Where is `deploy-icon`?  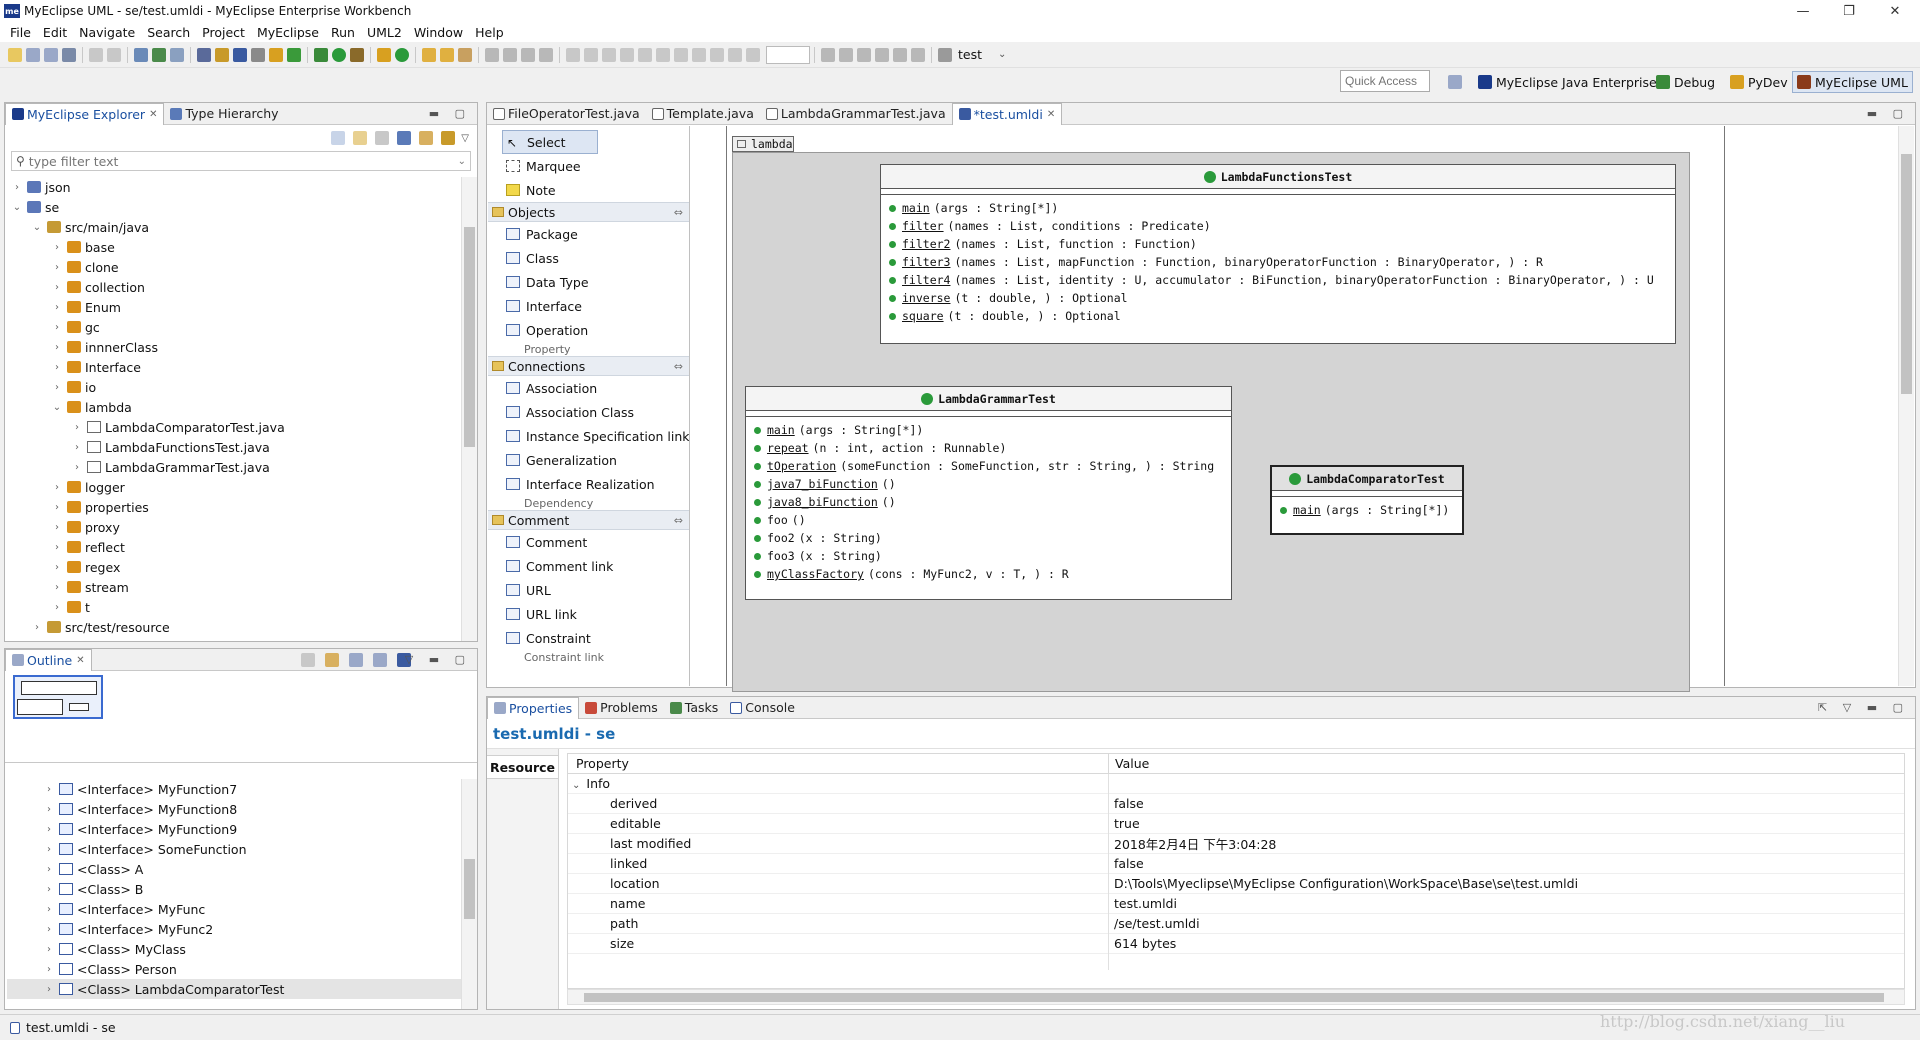 deploy-icon is located at coordinates (141, 54).